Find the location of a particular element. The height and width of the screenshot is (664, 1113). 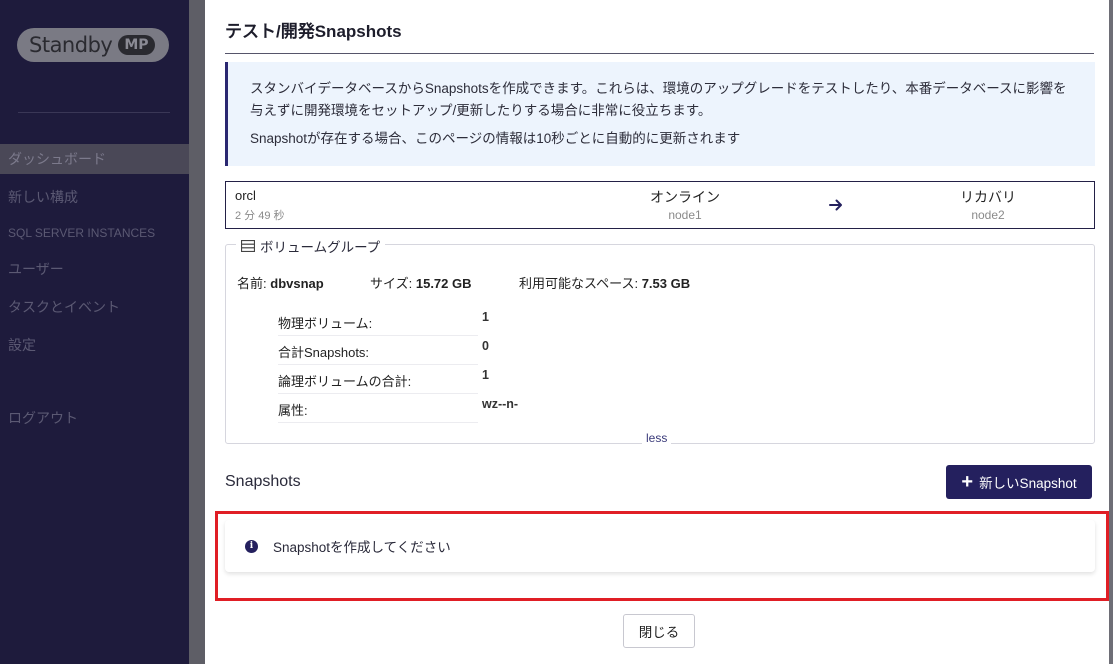

source-status: オンライン is located at coordinates (685, 197).